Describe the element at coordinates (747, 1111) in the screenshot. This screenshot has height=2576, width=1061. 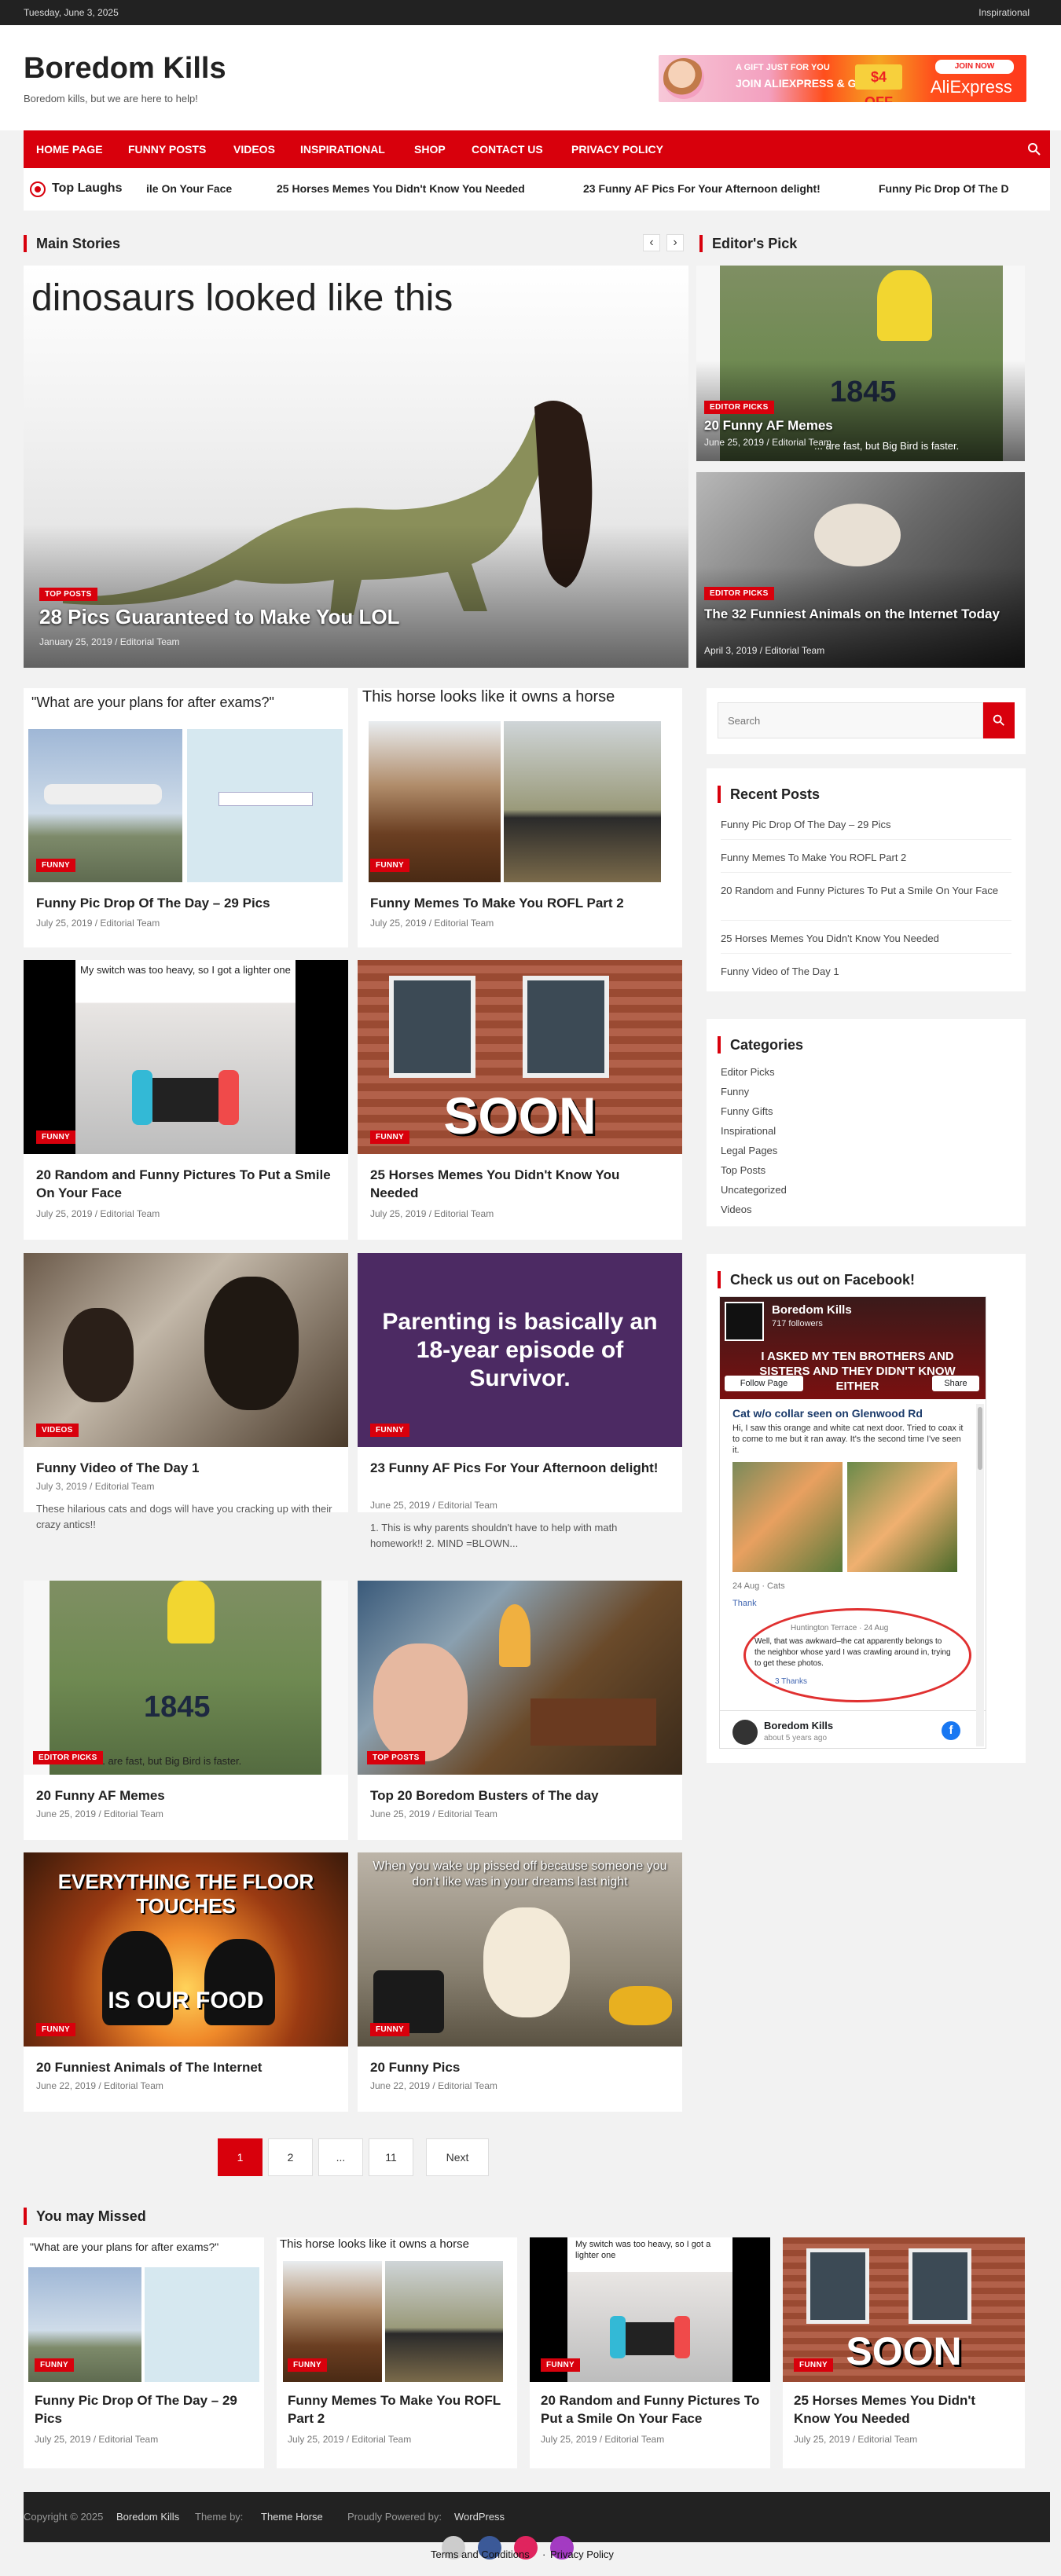
I see `category-link: Funny Gifts` at that location.